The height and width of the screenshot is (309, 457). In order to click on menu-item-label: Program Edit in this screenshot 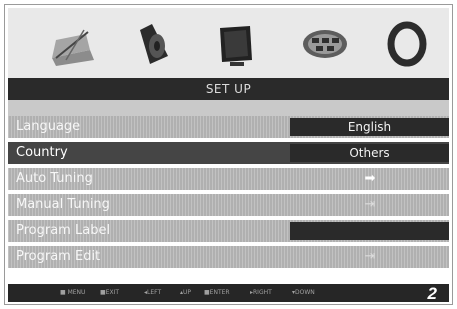, I will do `click(58, 256)`.